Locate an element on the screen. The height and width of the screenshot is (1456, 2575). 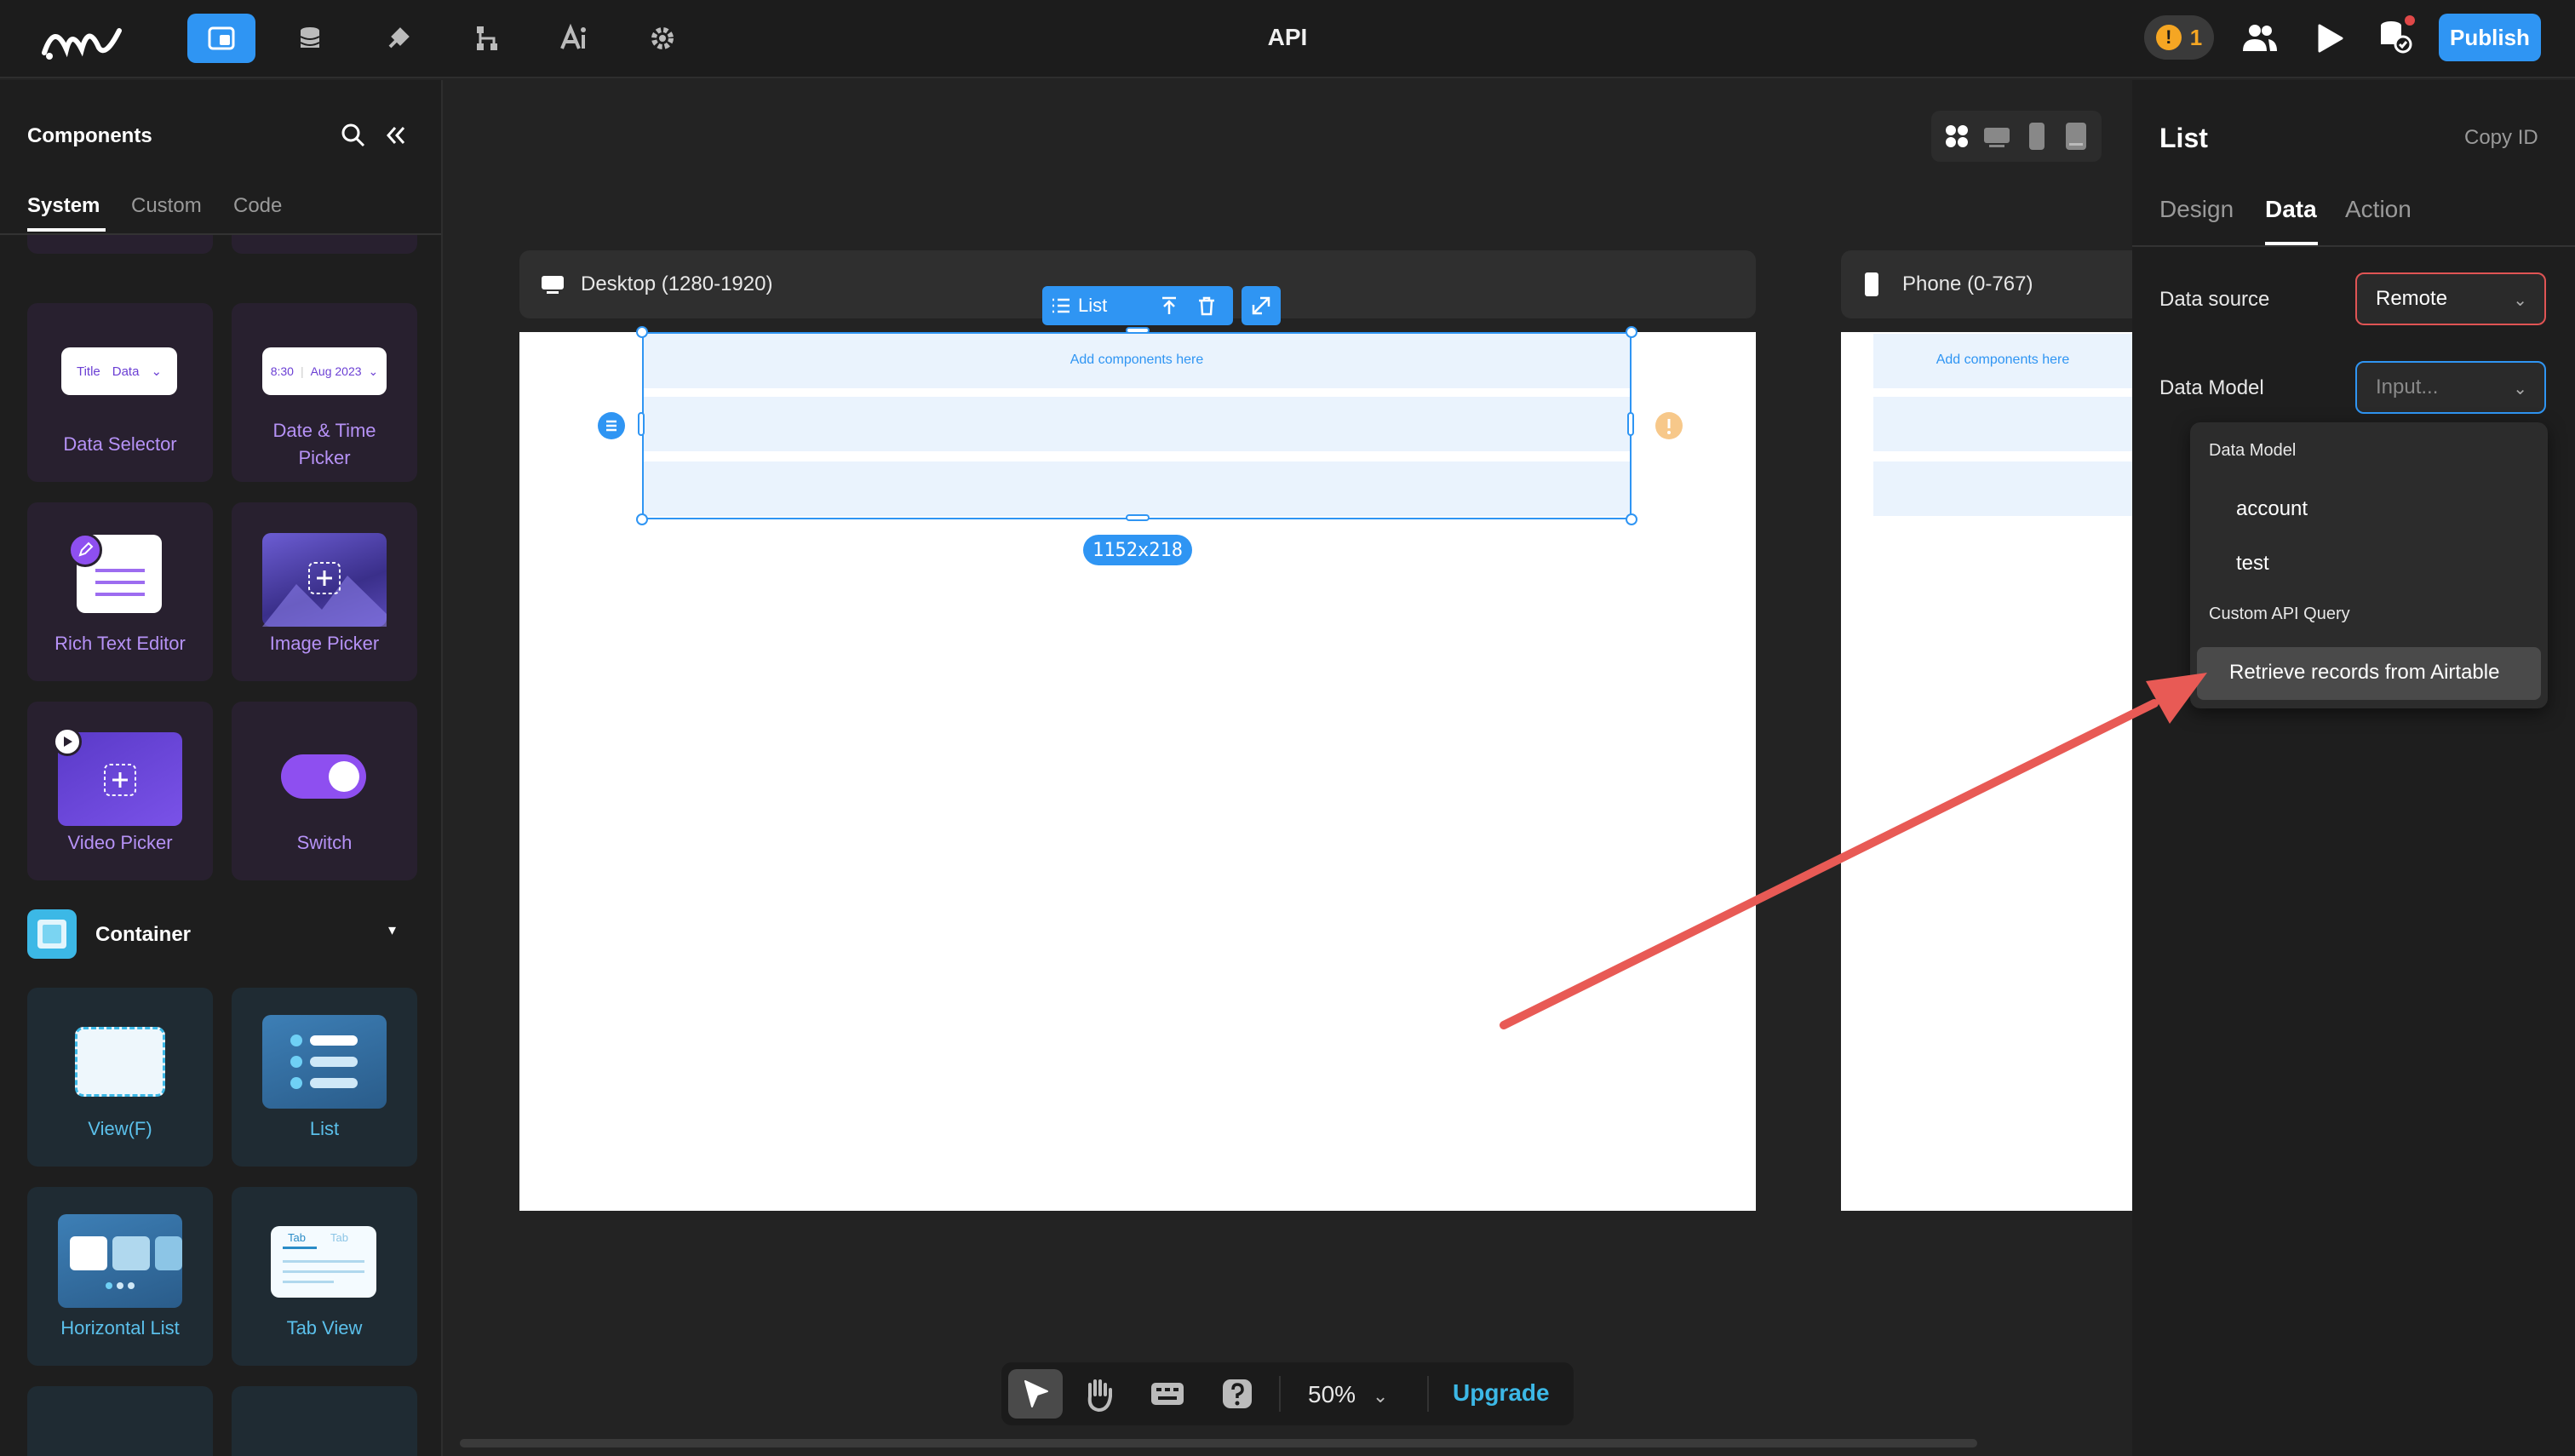
tab-action: Action is located at coordinates (2378, 210).